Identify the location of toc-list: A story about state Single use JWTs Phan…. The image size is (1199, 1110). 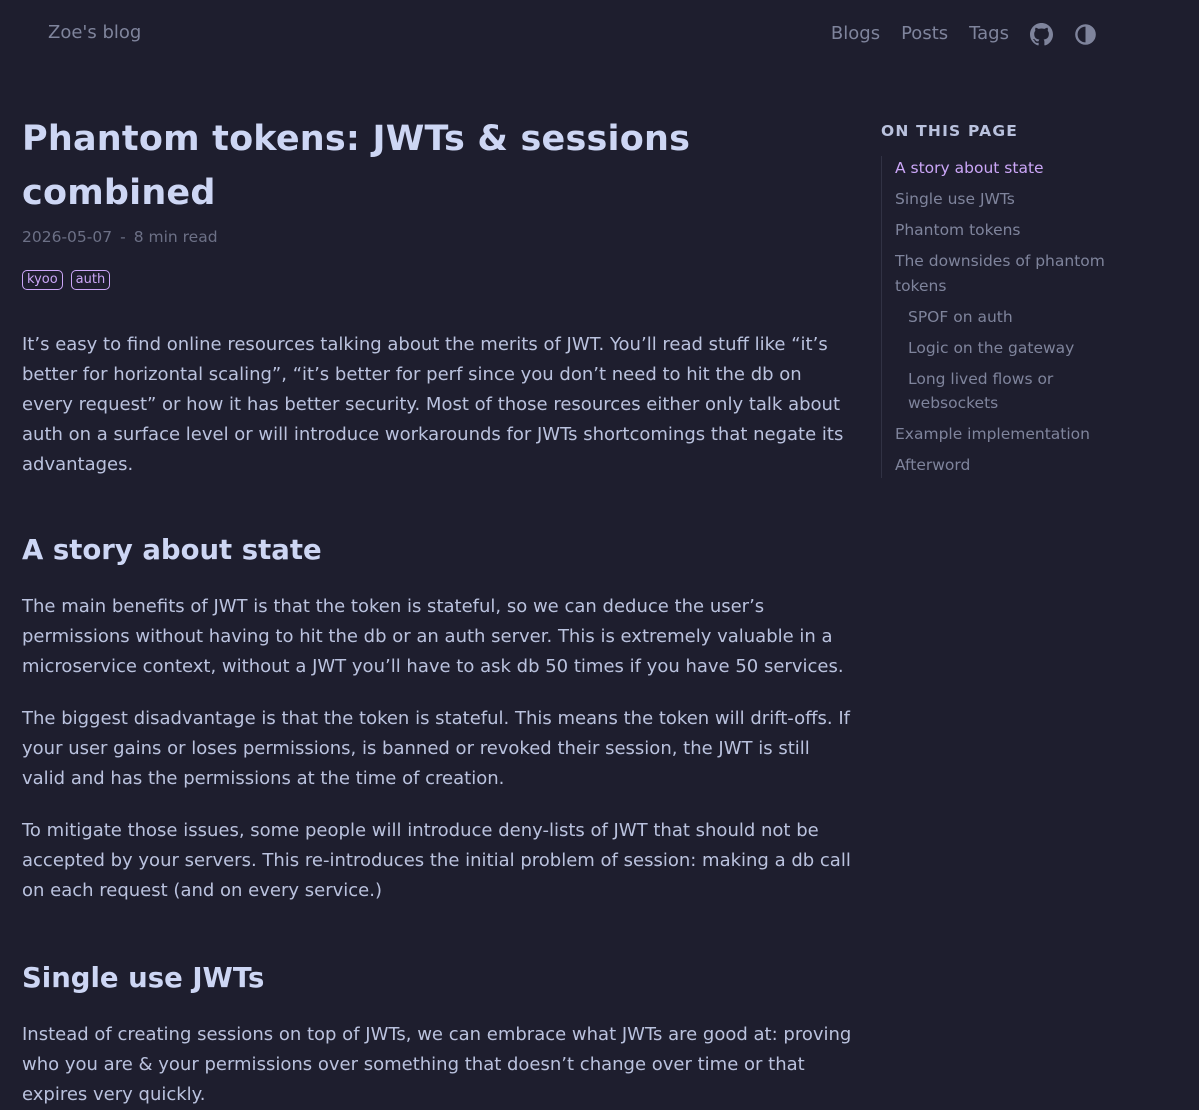
(1006, 317).